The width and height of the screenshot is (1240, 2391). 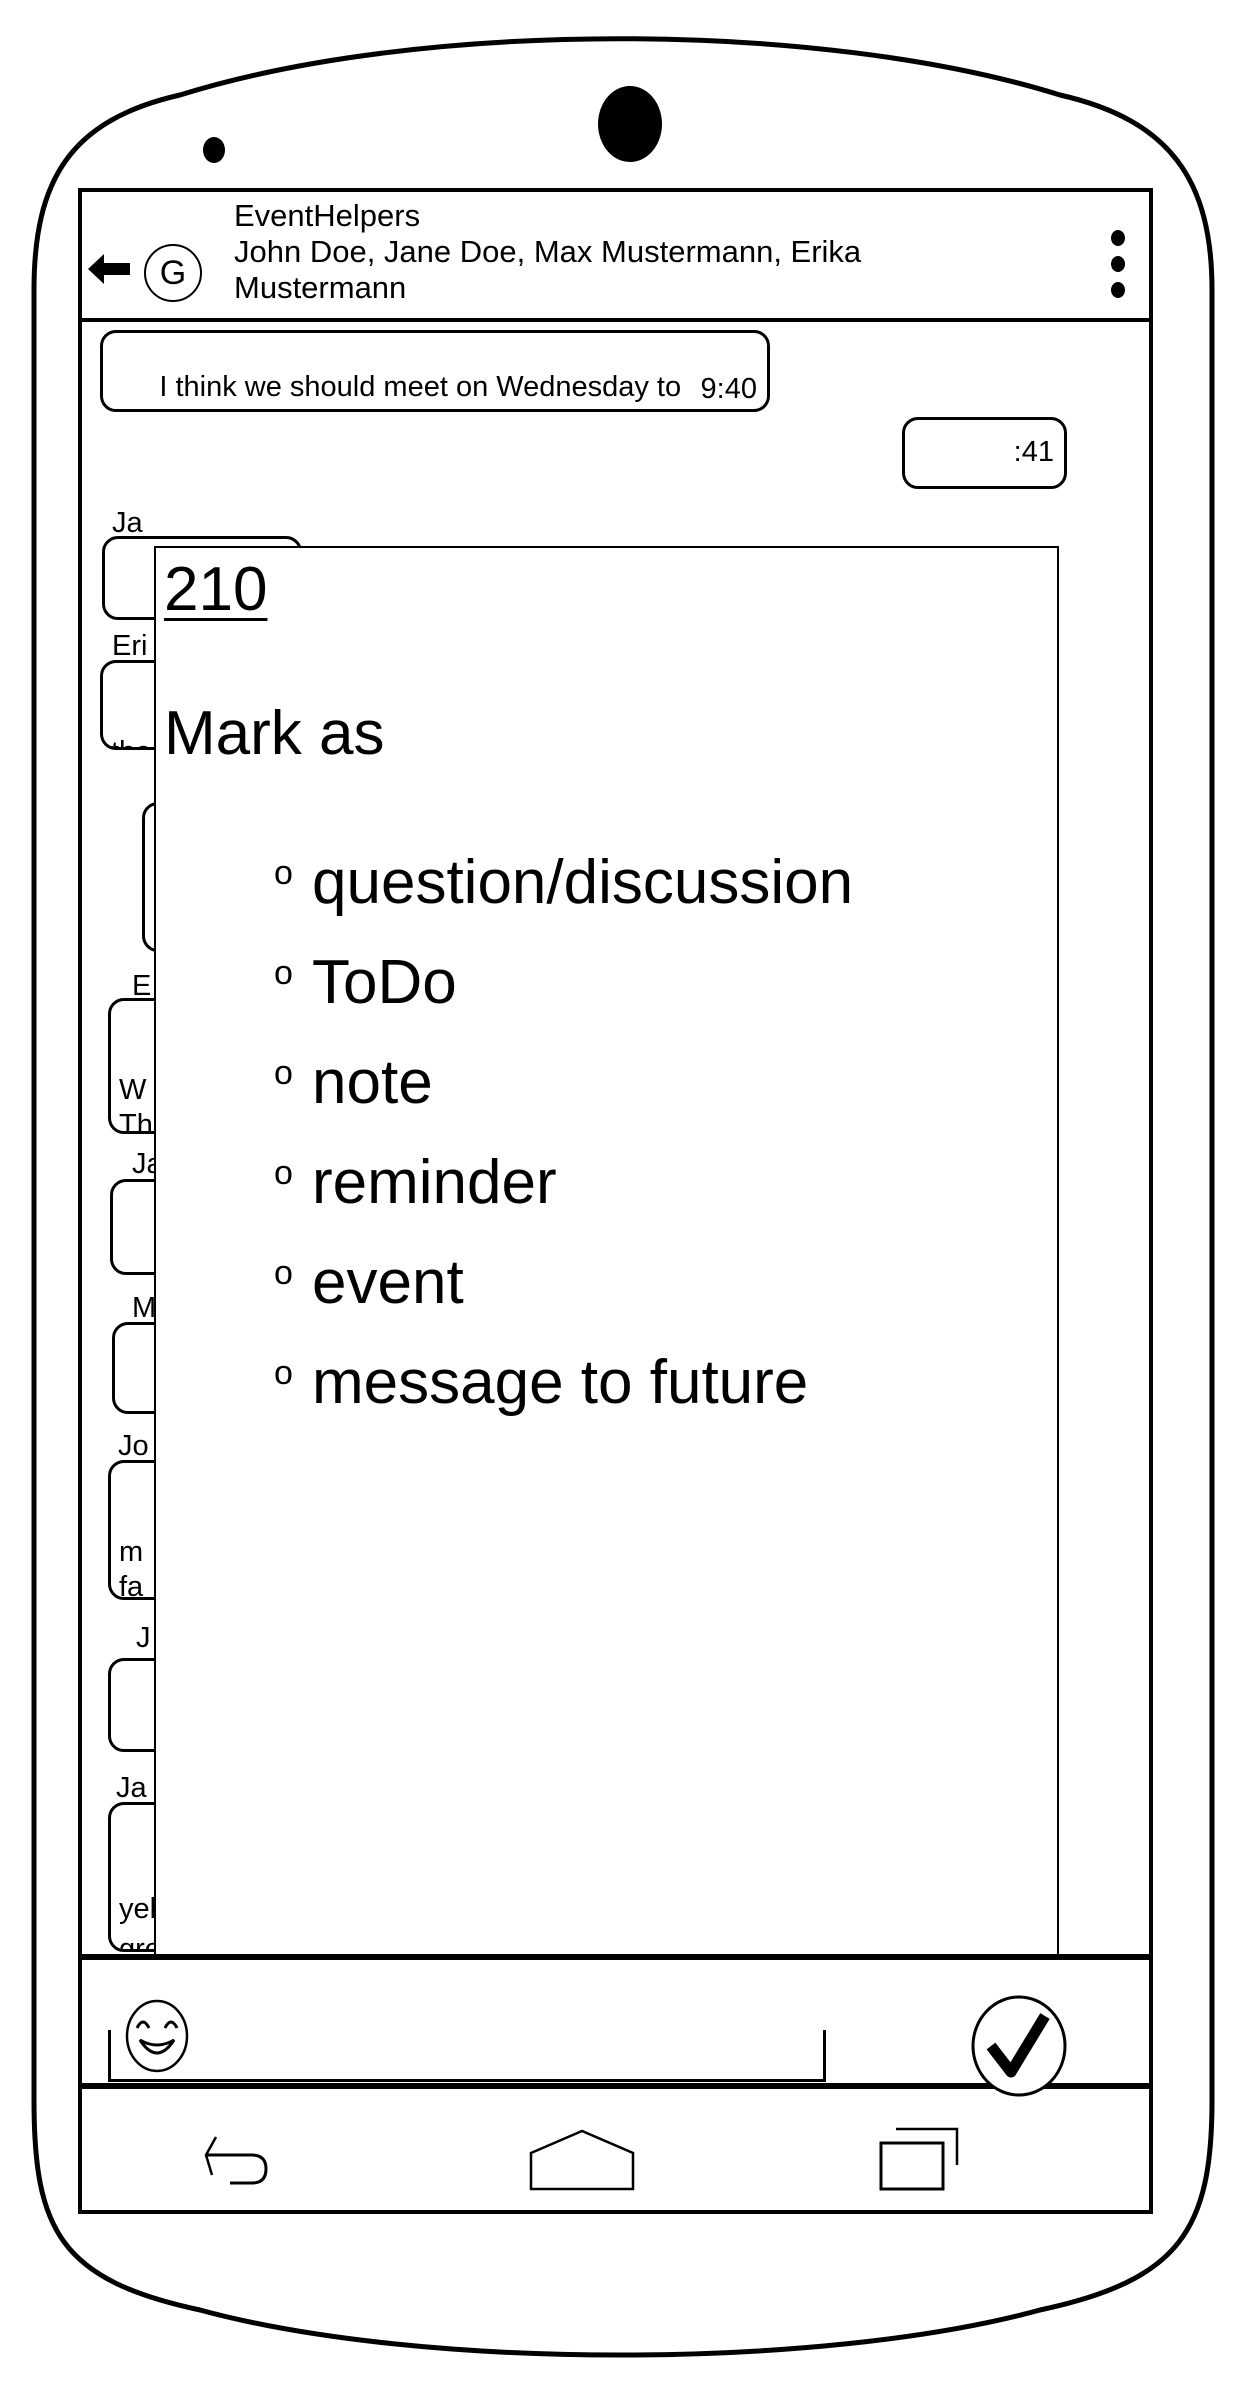 What do you see at coordinates (327, 216) in the screenshot?
I see `group-name: EventHelpers` at bounding box center [327, 216].